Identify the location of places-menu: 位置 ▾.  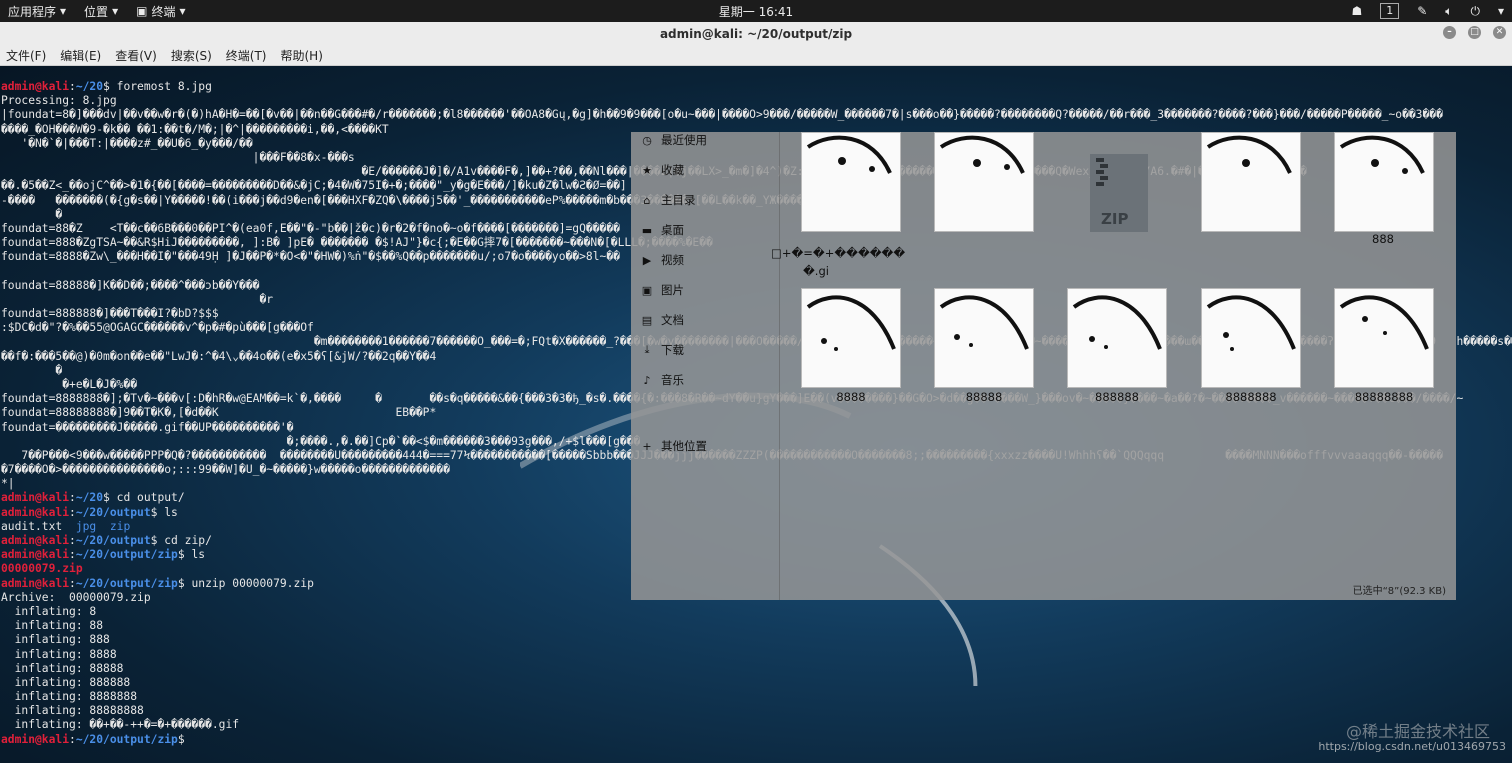
(101, 11).